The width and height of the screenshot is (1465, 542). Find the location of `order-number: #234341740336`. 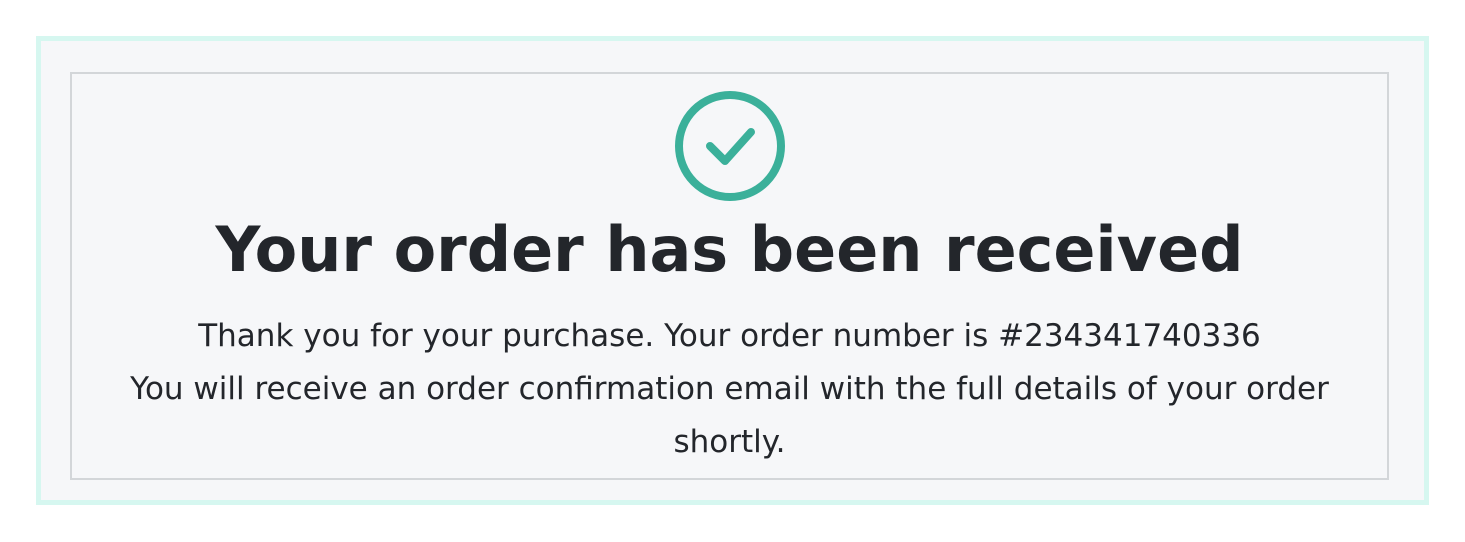

order-number: #234341740336 is located at coordinates (1129, 336).